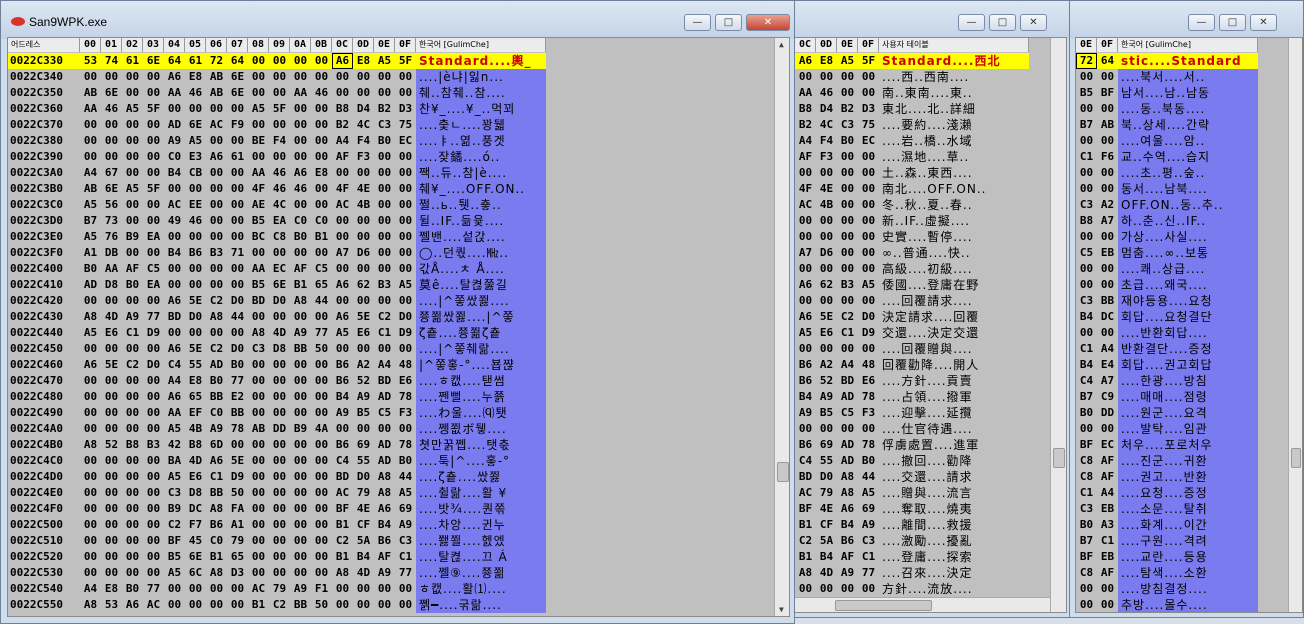 The width and height of the screenshot is (1304, 624). I want to click on hex-byte: AD, so click(384, 397).